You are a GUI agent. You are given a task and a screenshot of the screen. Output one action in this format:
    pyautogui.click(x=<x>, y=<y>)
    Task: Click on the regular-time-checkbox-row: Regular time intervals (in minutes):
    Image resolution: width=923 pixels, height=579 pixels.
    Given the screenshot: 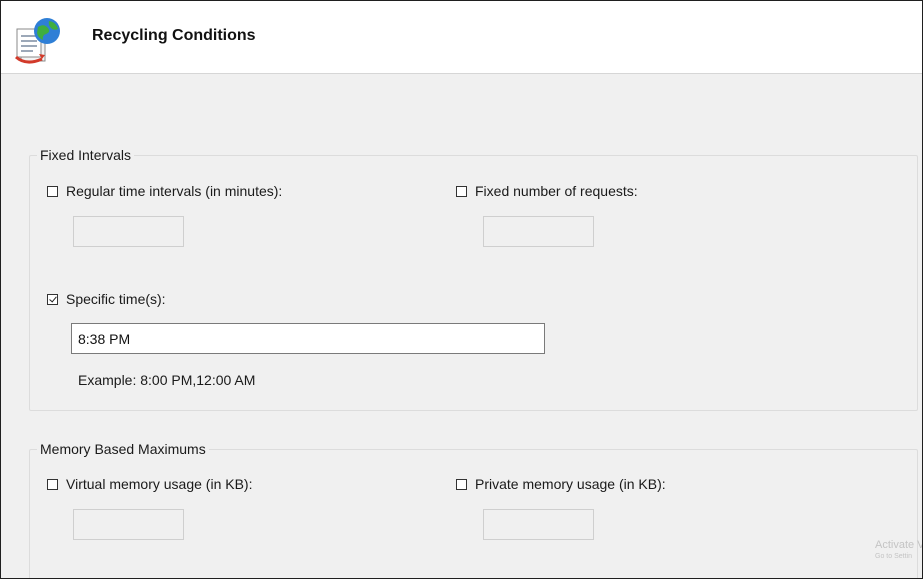 What is the action you would take?
    pyautogui.click(x=164, y=191)
    